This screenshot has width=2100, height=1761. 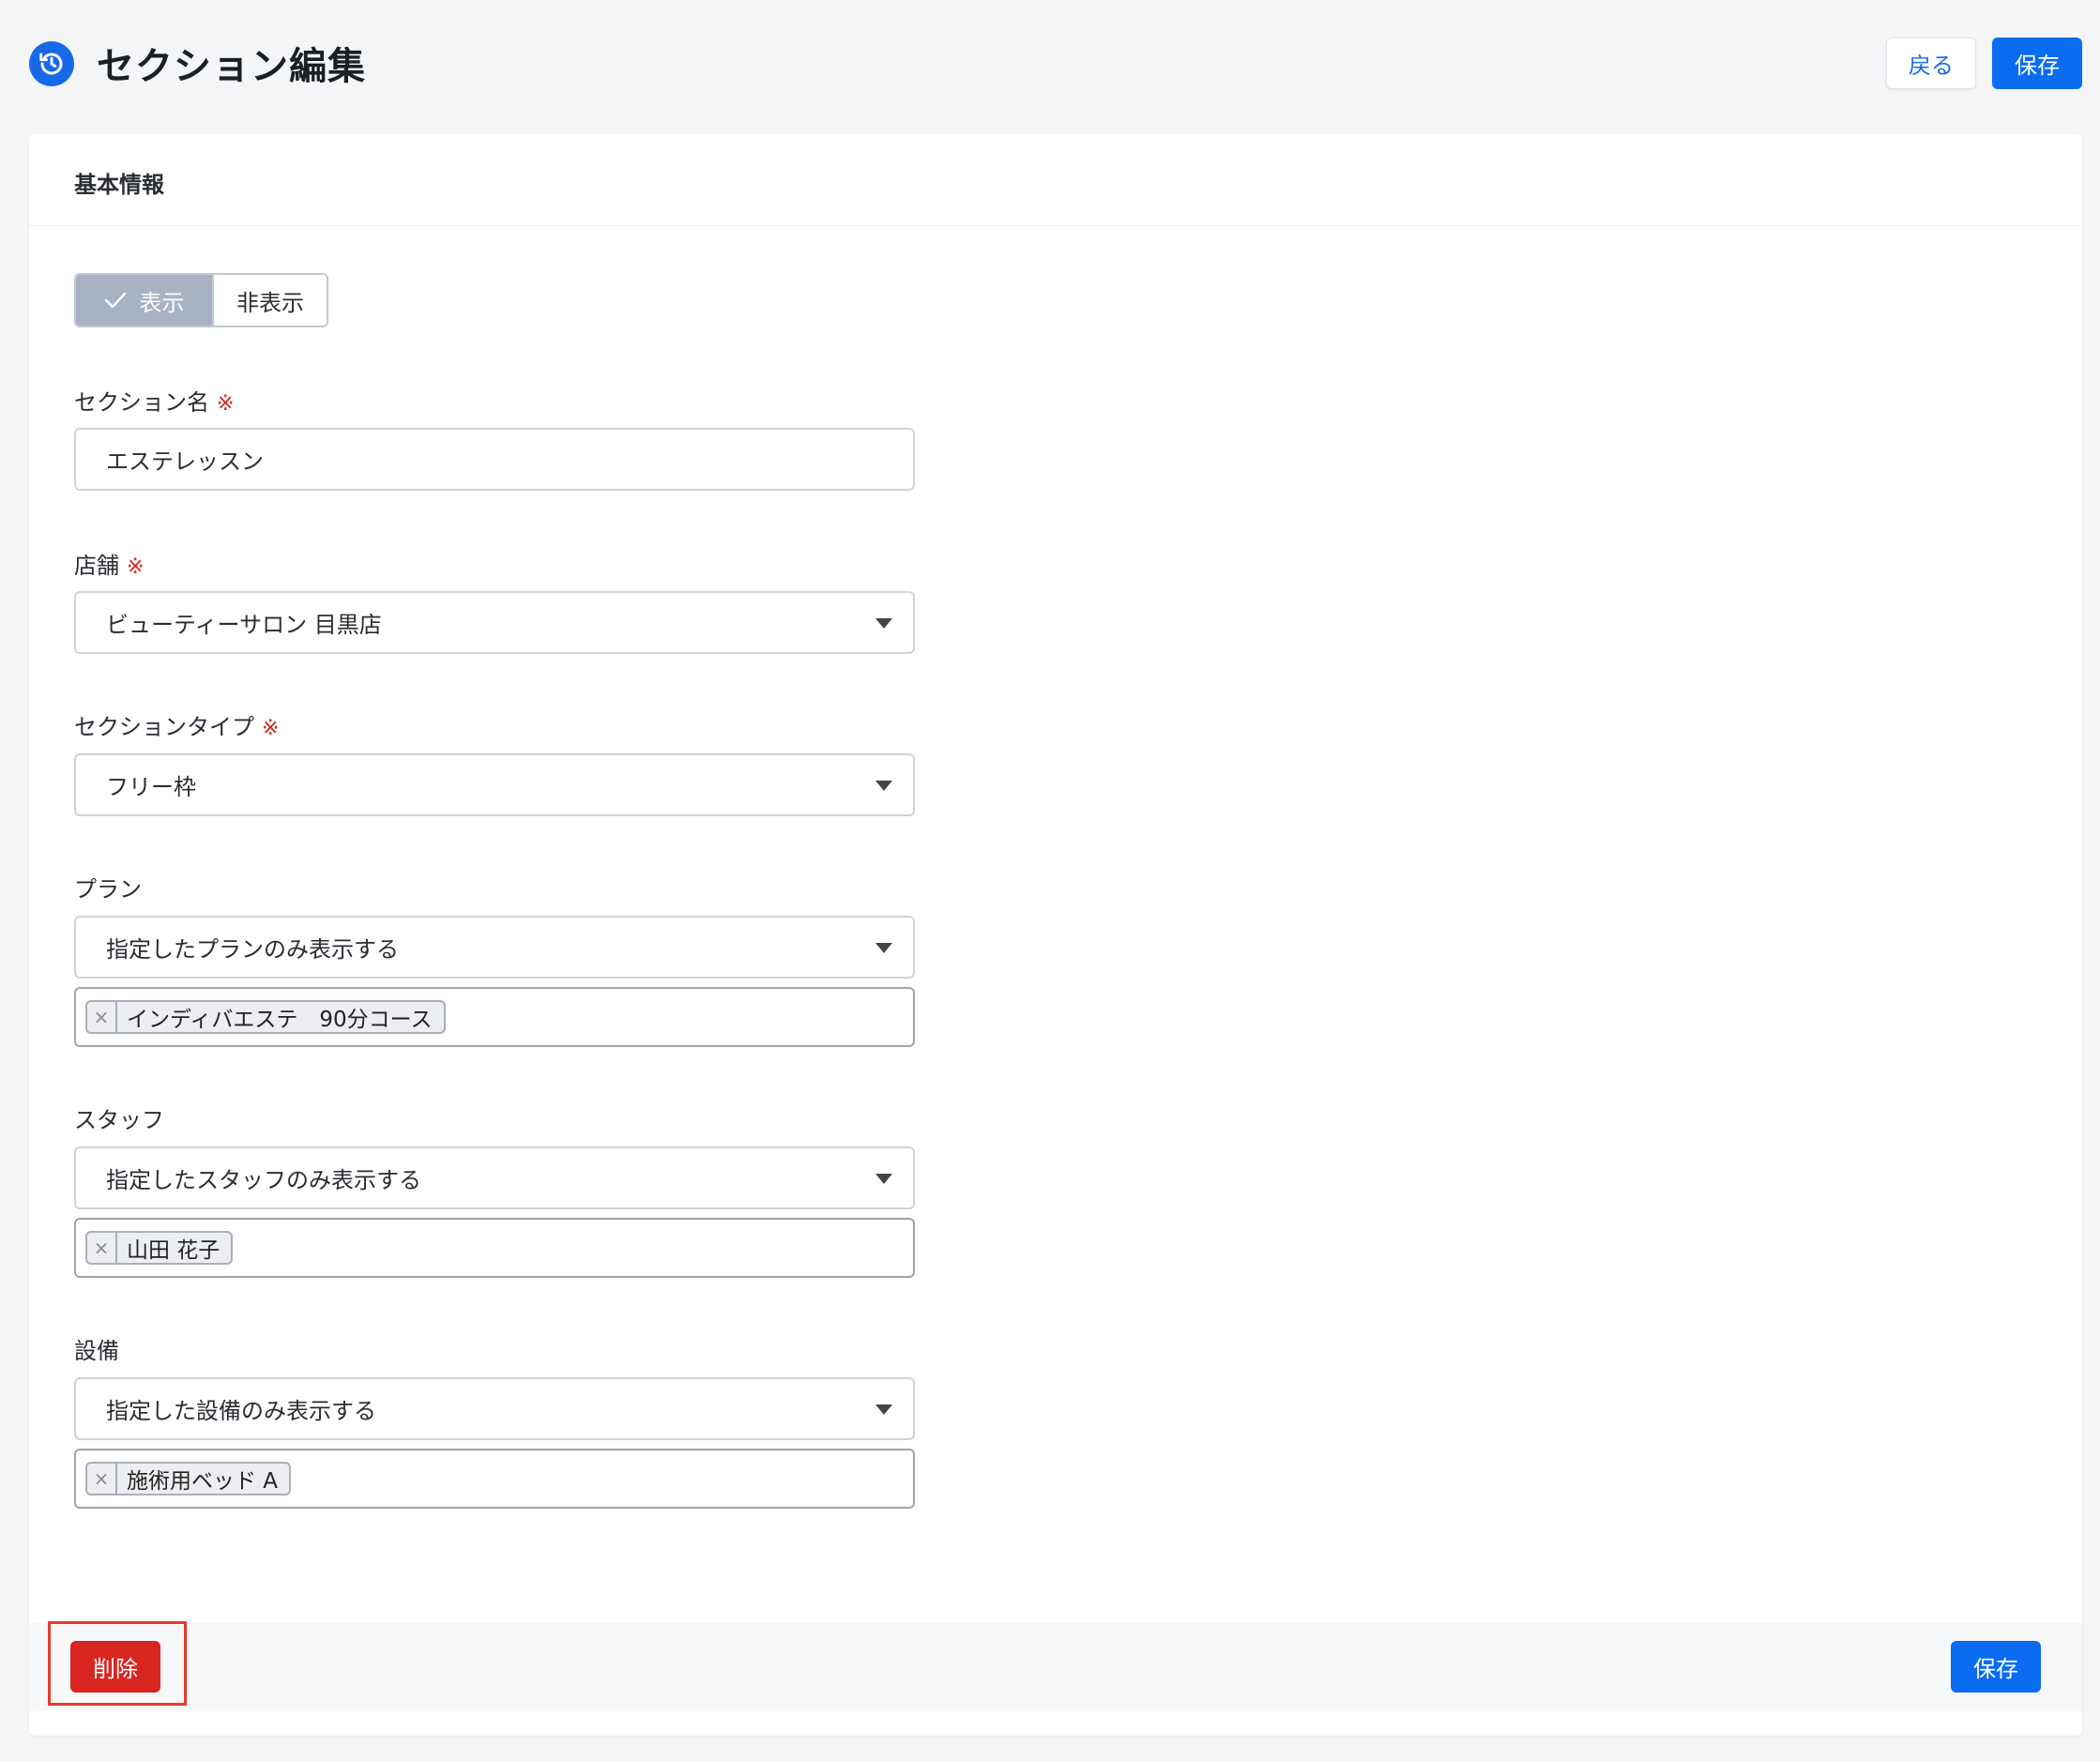 I want to click on plan-tag-input: × インディバエステ 90分コース, so click(x=494, y=1017).